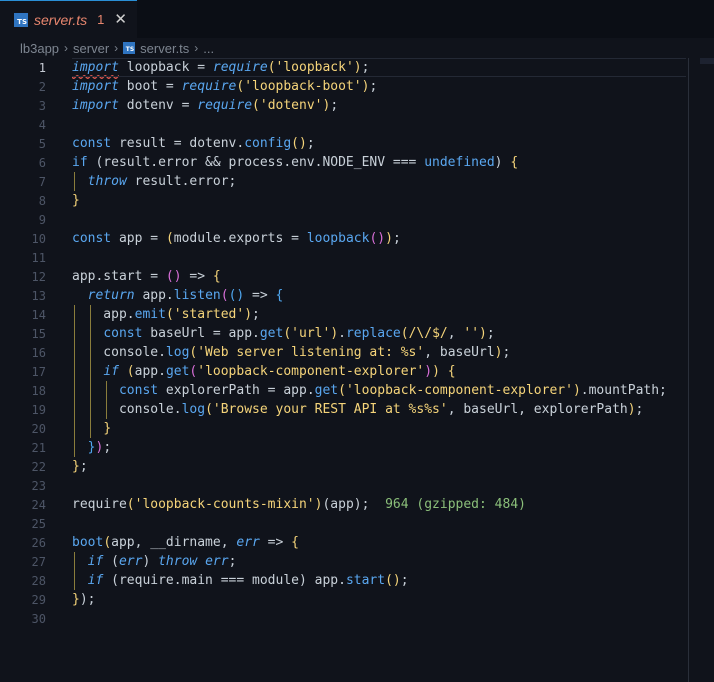  Describe the element at coordinates (357, 542) in the screenshot. I see `code-line: 26 boot(app, __dirname, err => {` at that location.